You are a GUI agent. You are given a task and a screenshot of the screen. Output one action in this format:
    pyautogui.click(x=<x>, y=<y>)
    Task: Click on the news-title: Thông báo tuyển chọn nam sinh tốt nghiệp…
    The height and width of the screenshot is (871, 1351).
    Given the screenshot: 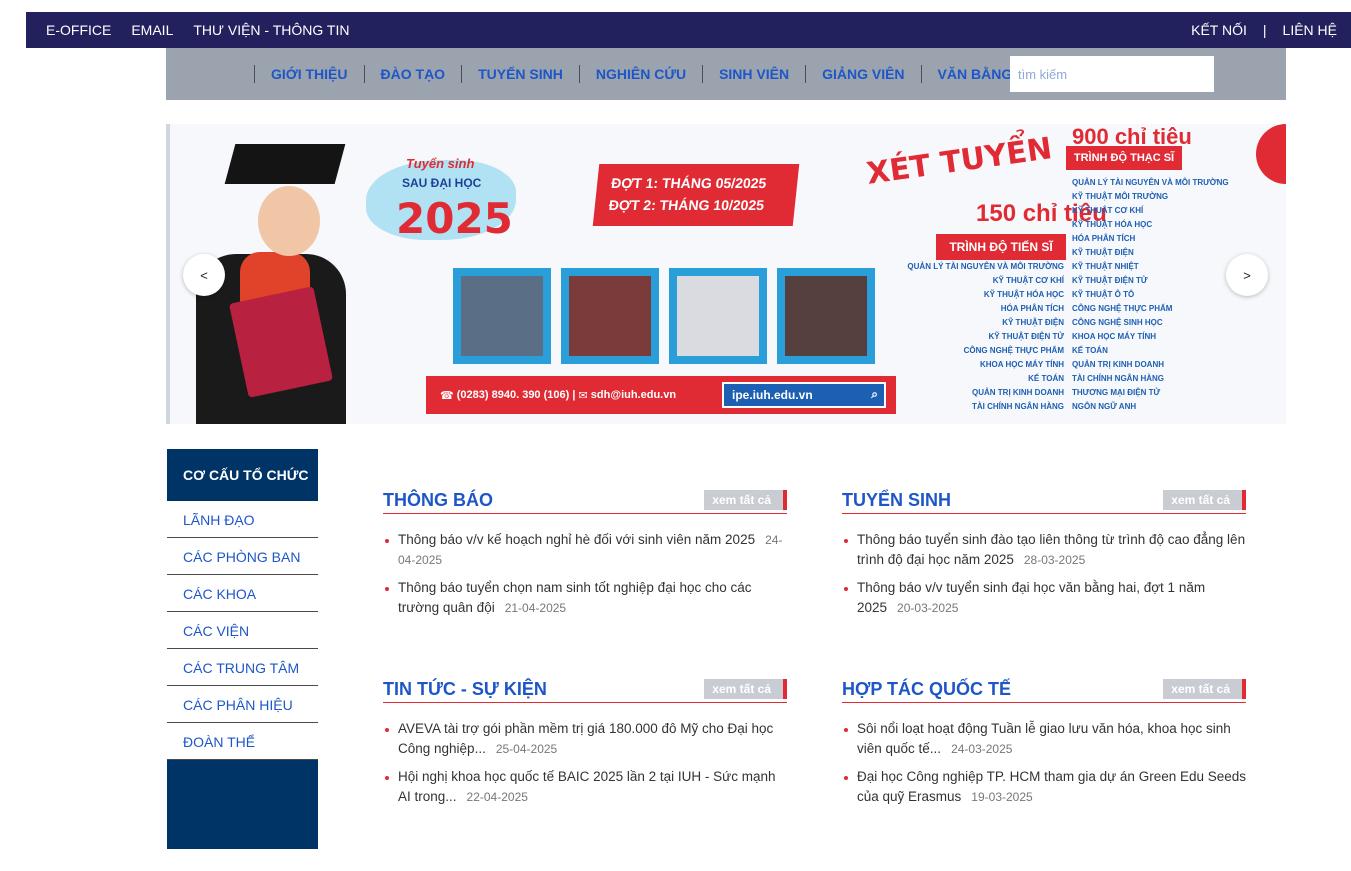 What is the action you would take?
    pyautogui.click(x=575, y=597)
    